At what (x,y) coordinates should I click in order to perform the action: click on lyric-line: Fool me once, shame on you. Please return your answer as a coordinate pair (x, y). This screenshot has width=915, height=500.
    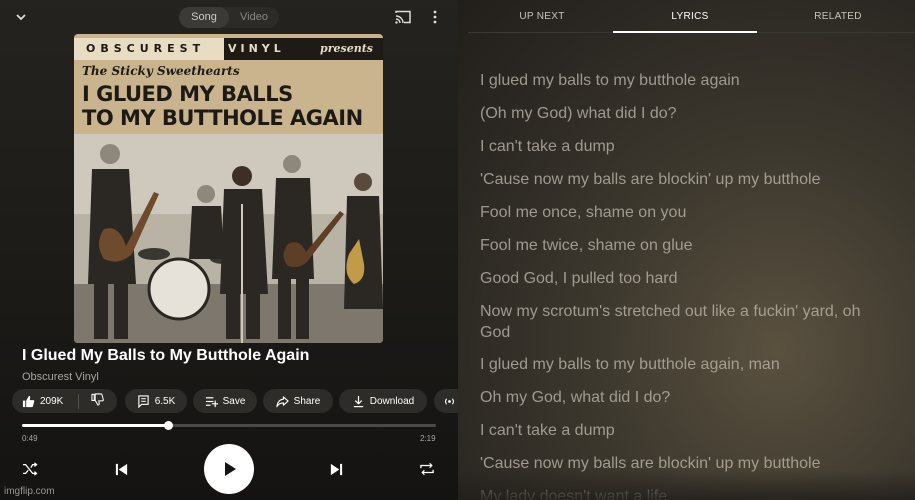
    Looking at the image, I should click on (583, 212).